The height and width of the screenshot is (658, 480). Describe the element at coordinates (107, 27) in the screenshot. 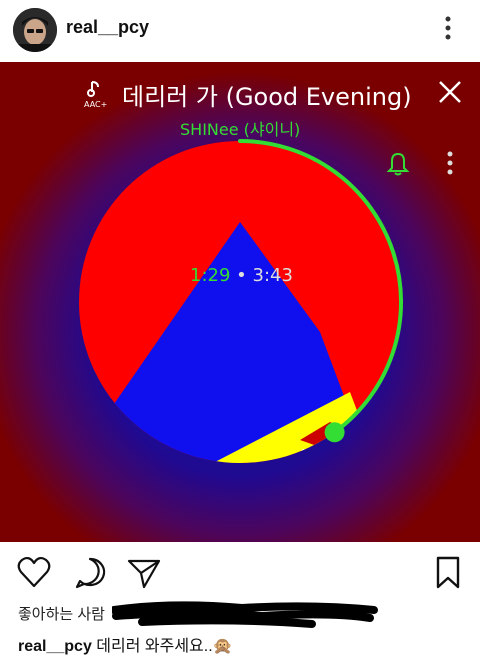

I see `post-username: real__pcy` at that location.